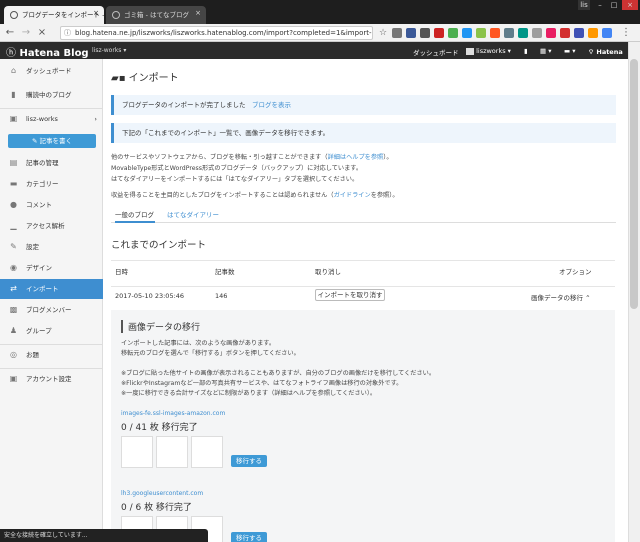  What do you see at coordinates (356, 157) in the screenshot?
I see `help-link: 詳細はヘルプを参照` at bounding box center [356, 157].